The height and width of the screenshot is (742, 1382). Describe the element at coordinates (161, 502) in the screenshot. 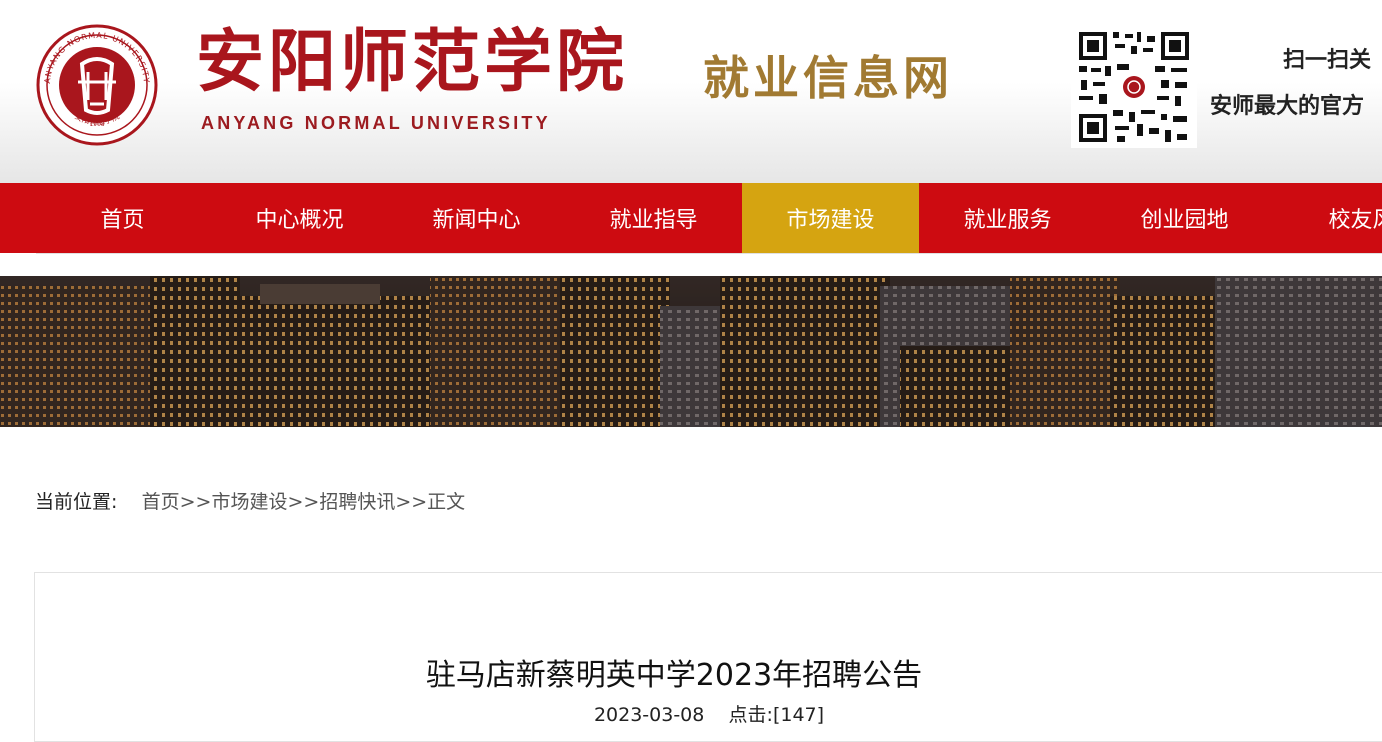

I see `breadcrumb-home-link: 首页` at that location.